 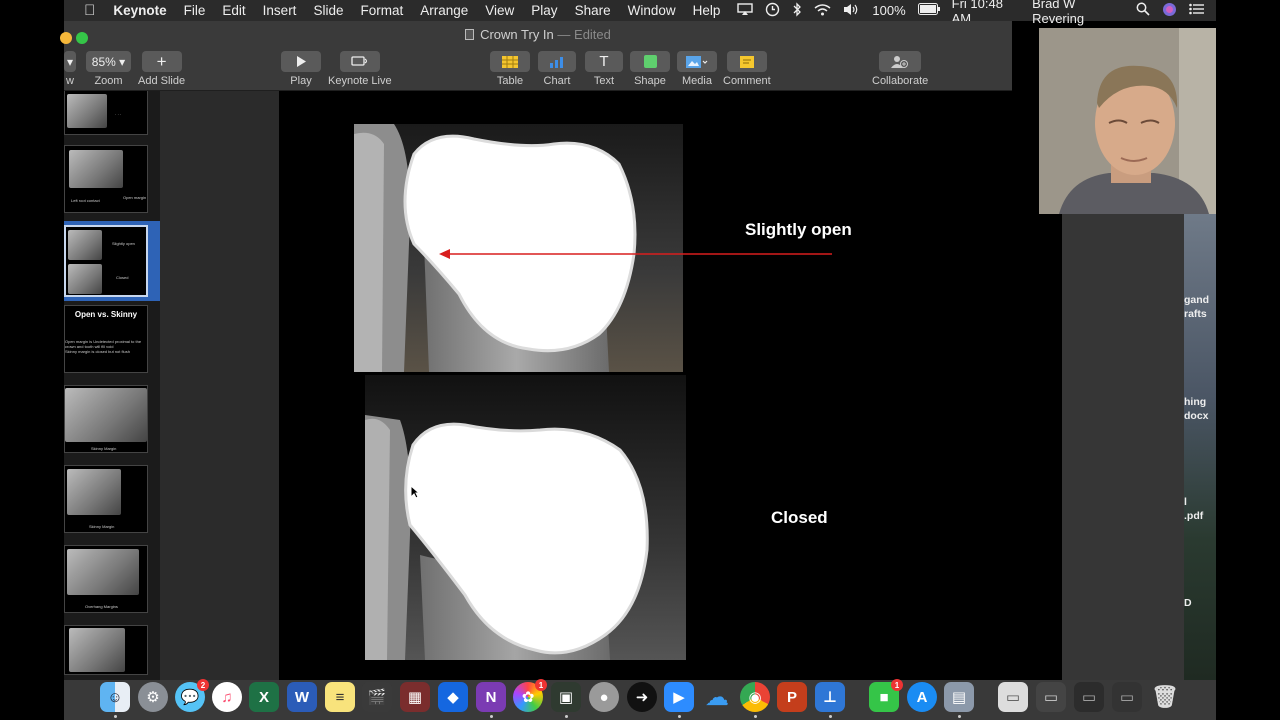 I want to click on minimized-window-1: ▭, so click(x=1013, y=697).